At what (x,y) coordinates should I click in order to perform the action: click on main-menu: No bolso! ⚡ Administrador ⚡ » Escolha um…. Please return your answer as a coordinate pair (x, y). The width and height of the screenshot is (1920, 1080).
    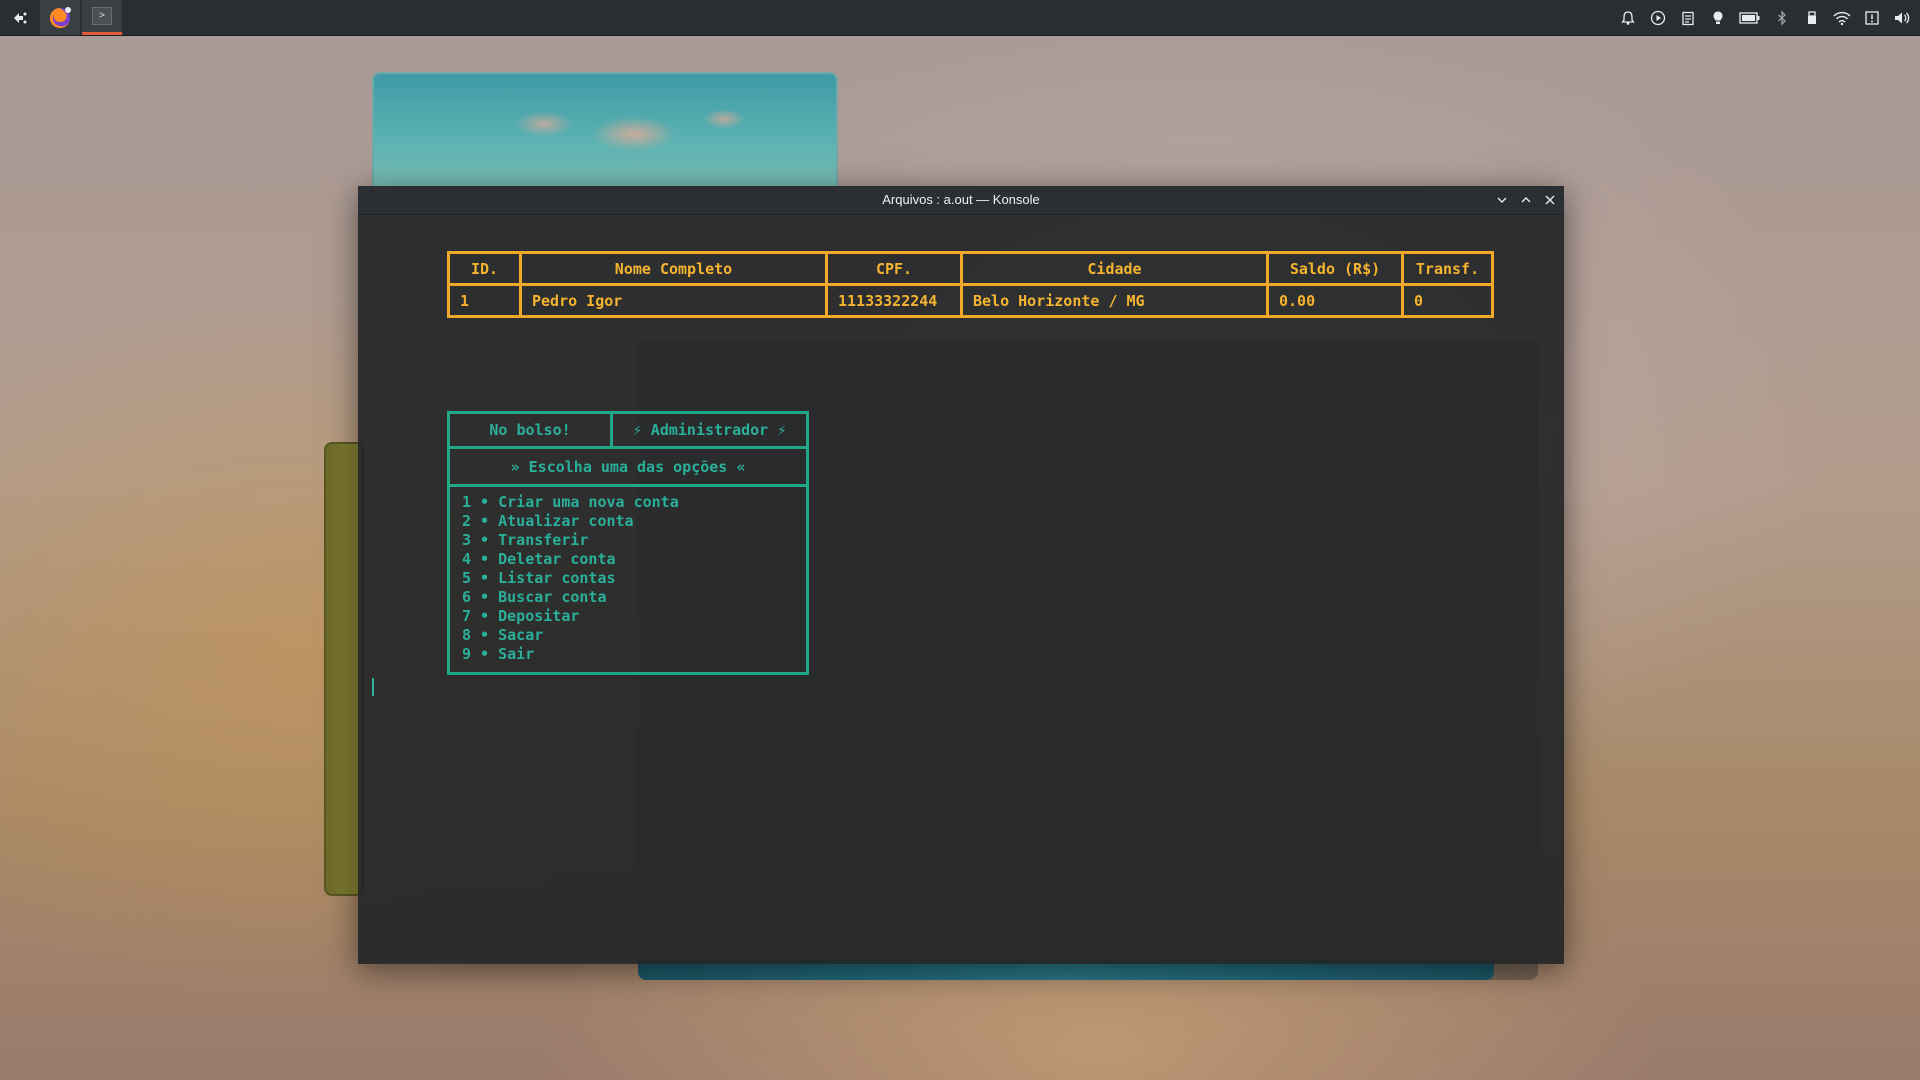
    Looking at the image, I should click on (628, 543).